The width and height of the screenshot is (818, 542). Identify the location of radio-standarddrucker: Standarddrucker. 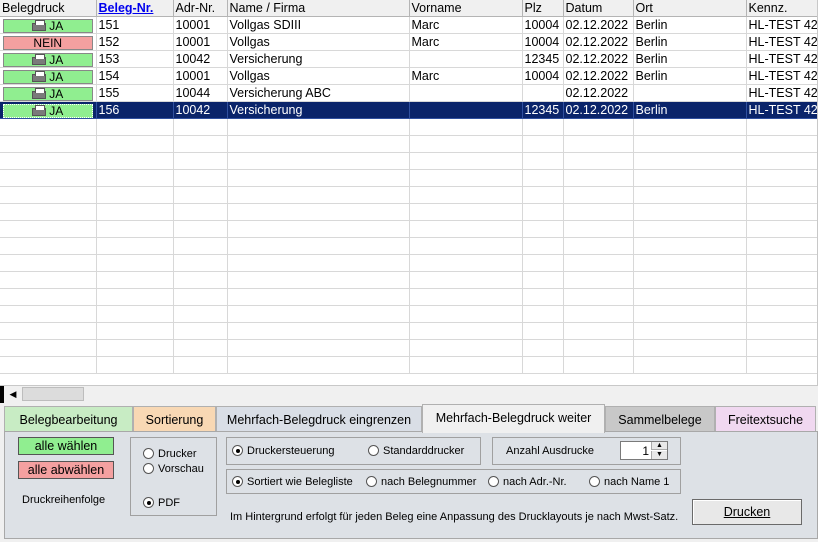
(416, 451).